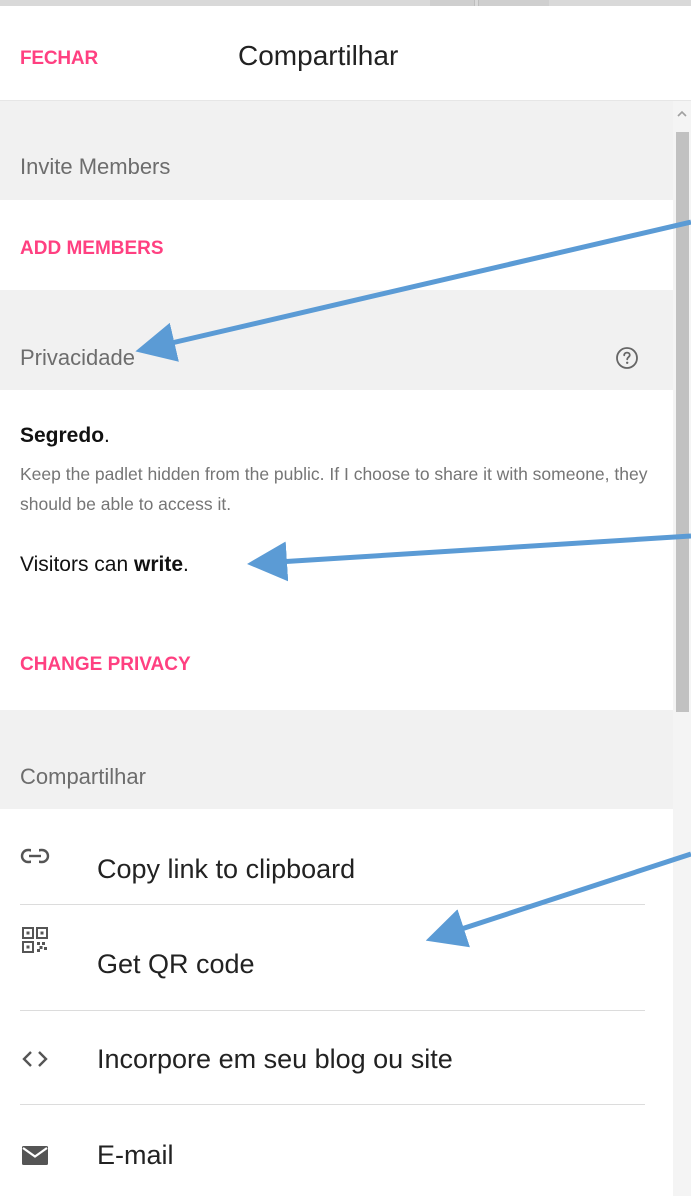 The width and height of the screenshot is (691, 1196). I want to click on visitor-permission-text: Visitors can write., so click(104, 565).